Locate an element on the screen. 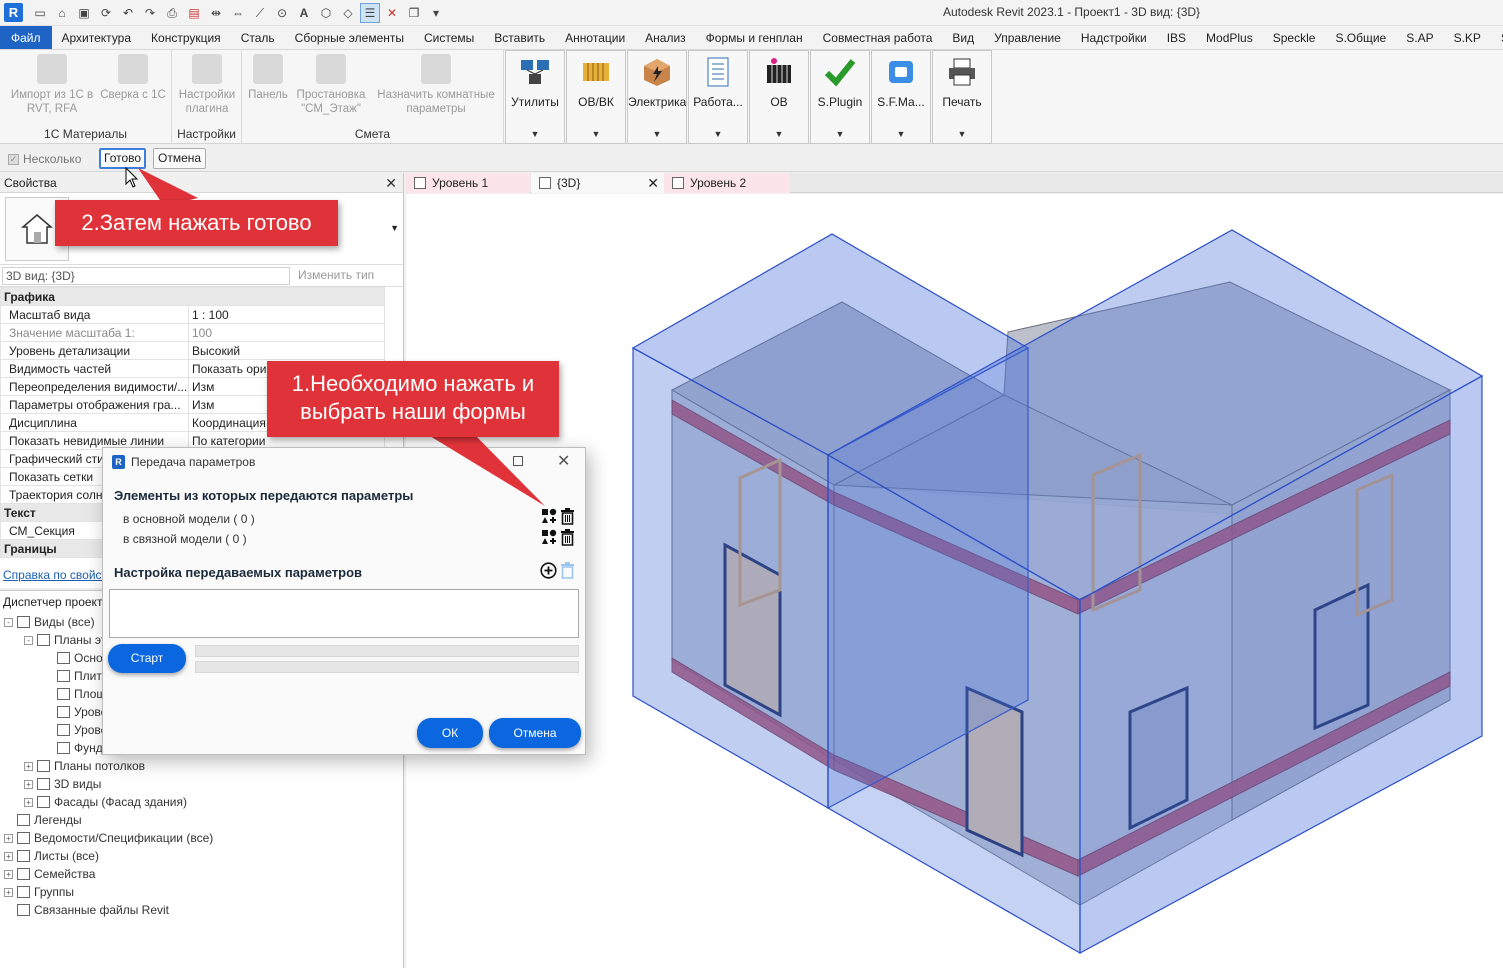 This screenshot has width=1503, height=968. browser-tree-item: + Группы is located at coordinates (39, 892).